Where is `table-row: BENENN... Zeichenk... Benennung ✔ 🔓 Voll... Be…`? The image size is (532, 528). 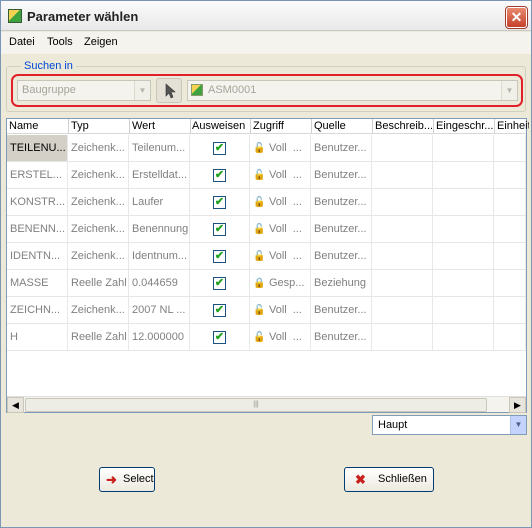
table-row: BENENN... Zeichenk... Benennung ✔ 🔓 Voll... Be… is located at coordinates (266, 229).